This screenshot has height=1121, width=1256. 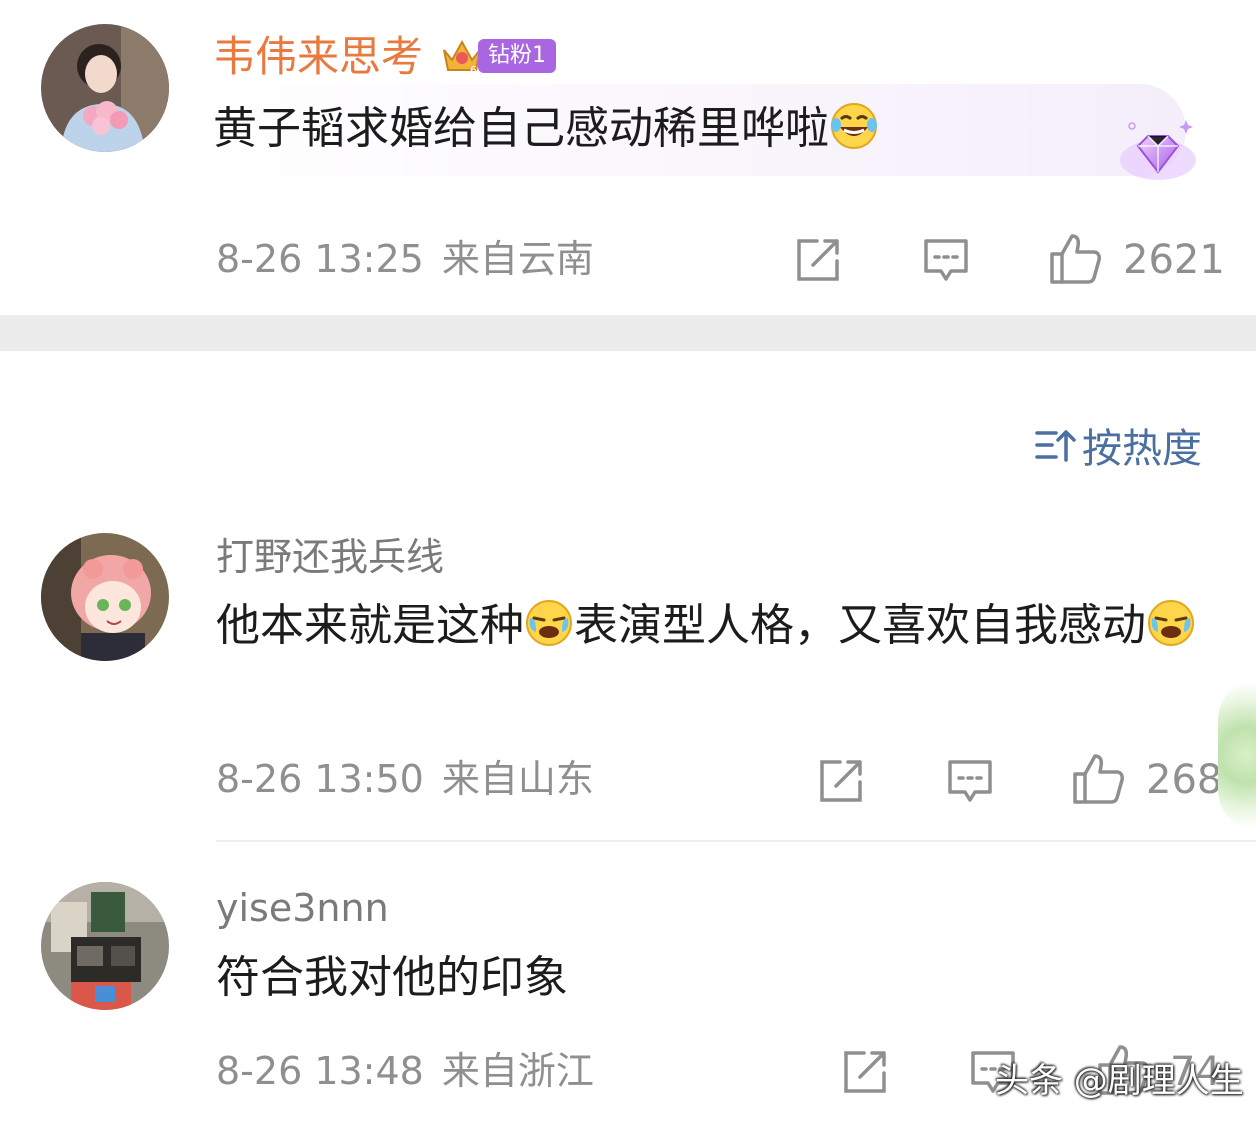 I want to click on comment-separator, so click(x=736, y=841).